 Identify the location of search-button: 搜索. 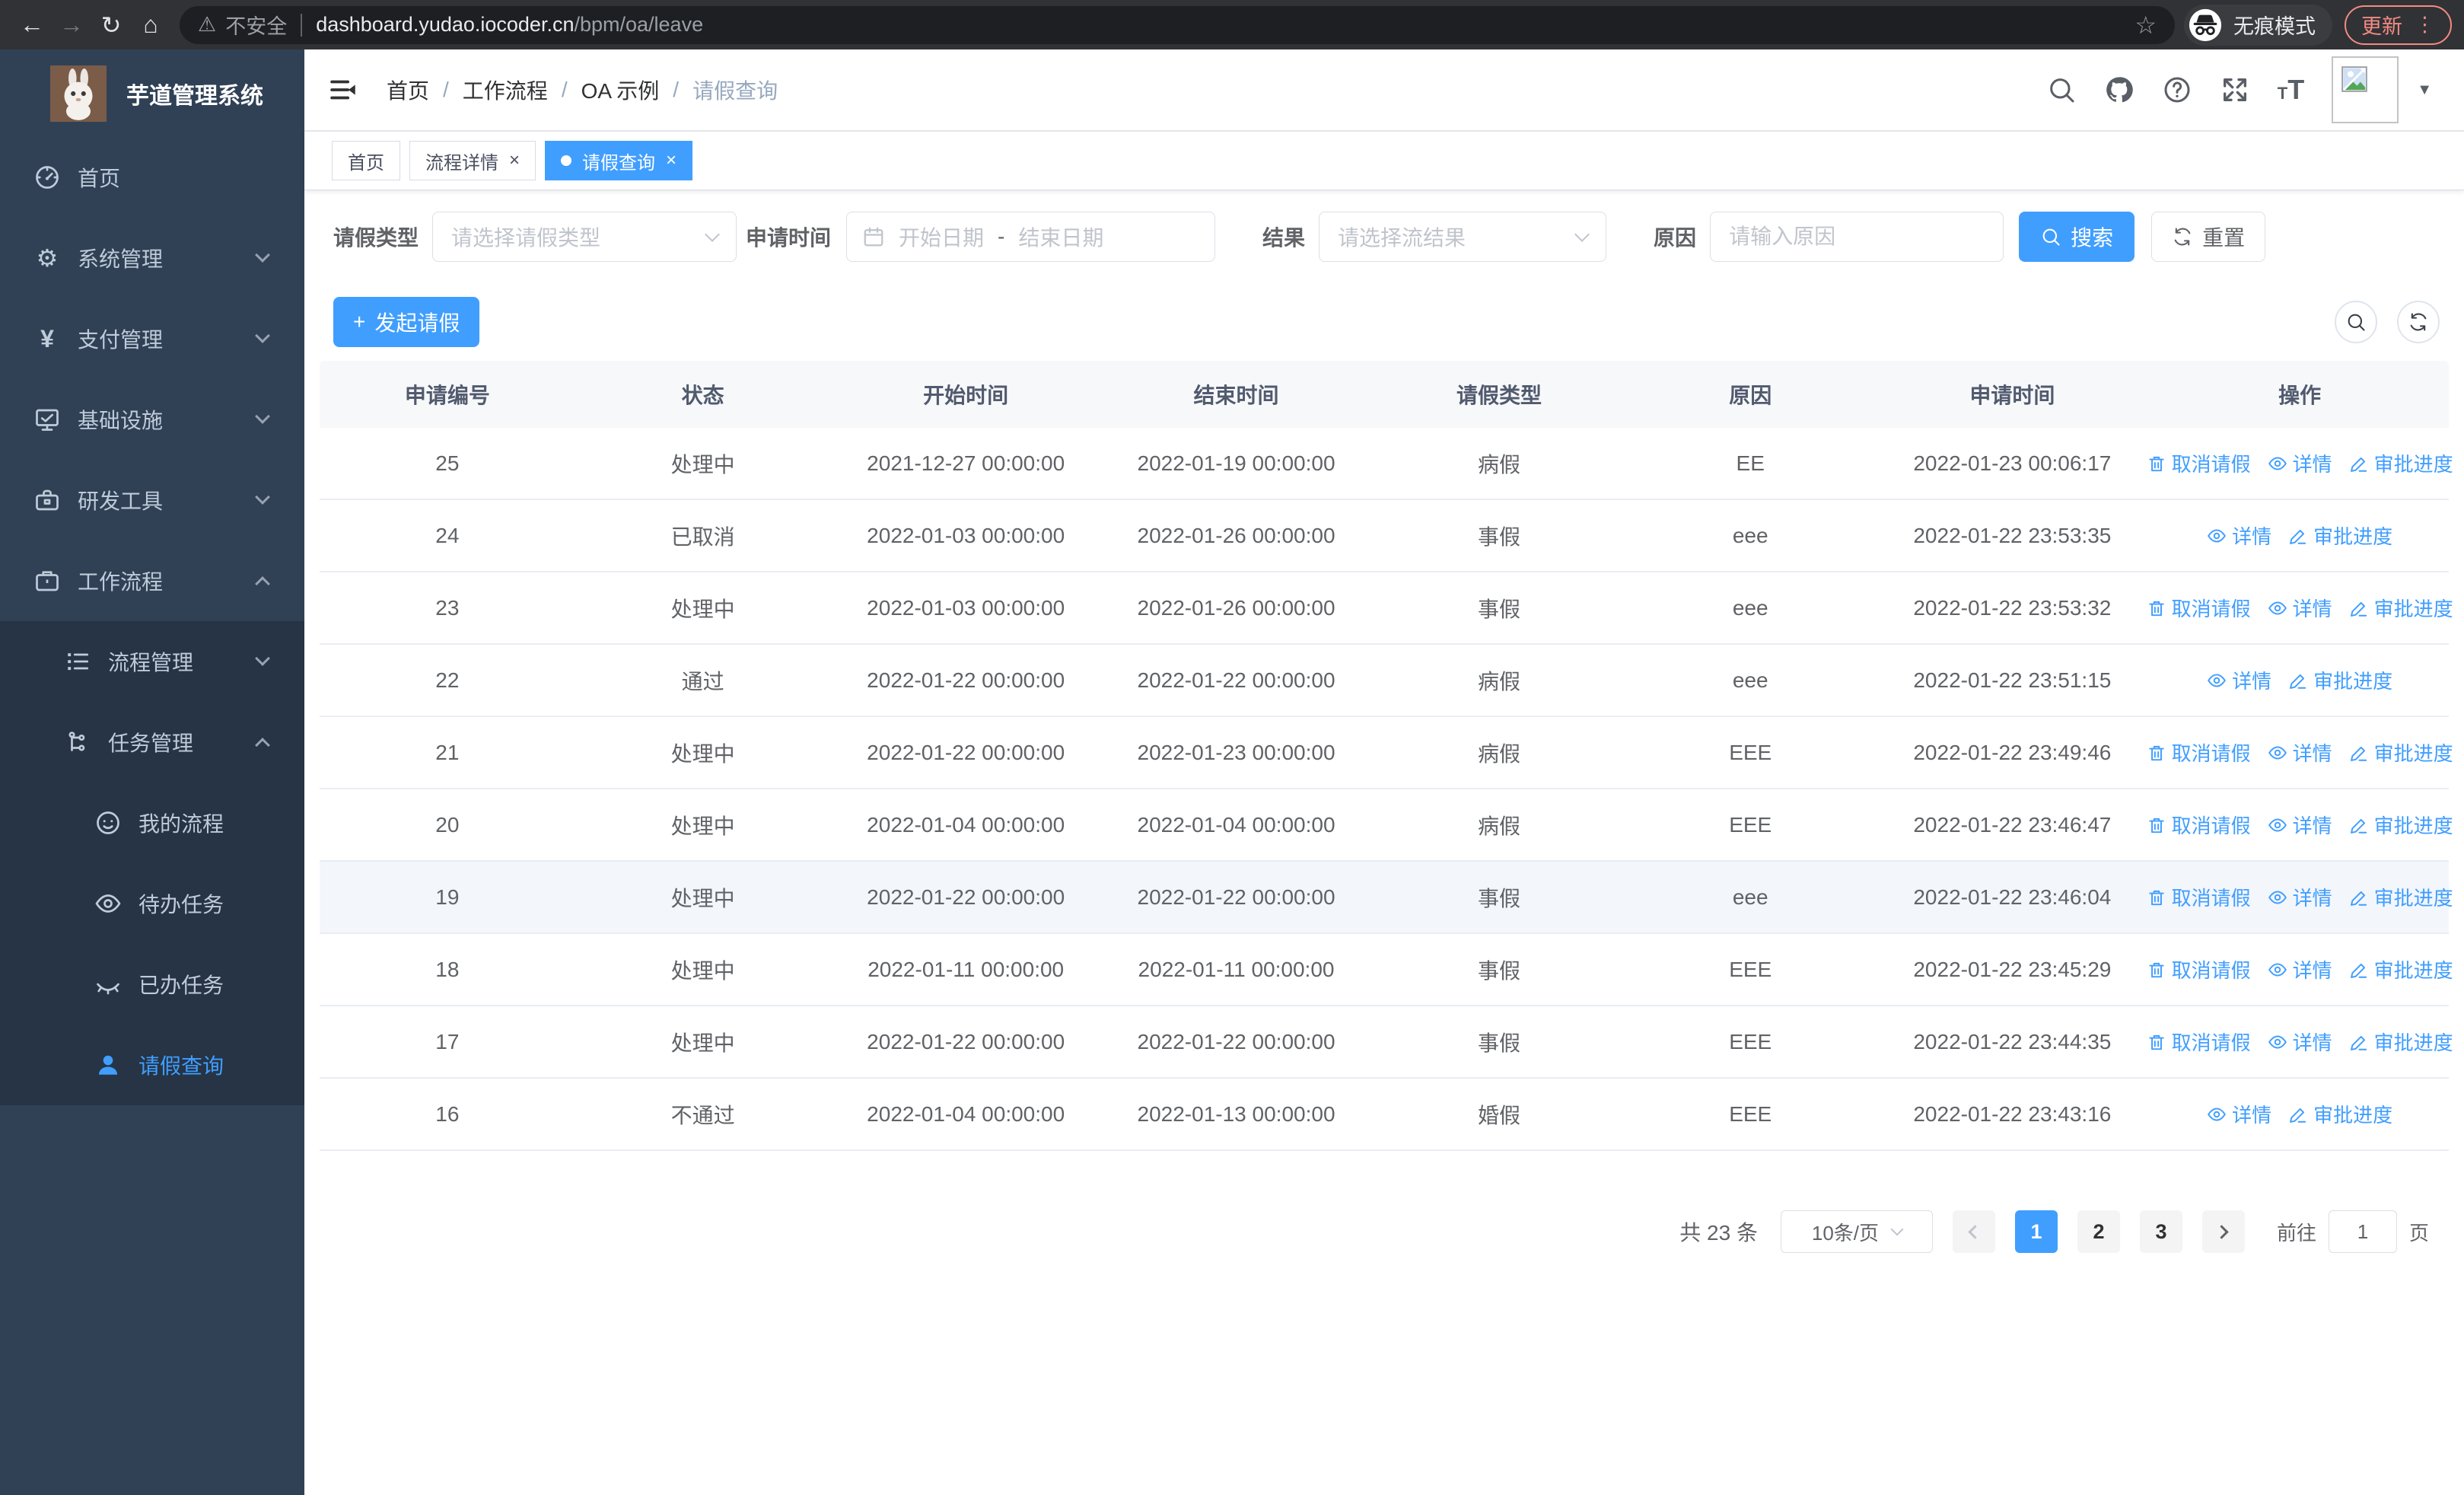
(2077, 237).